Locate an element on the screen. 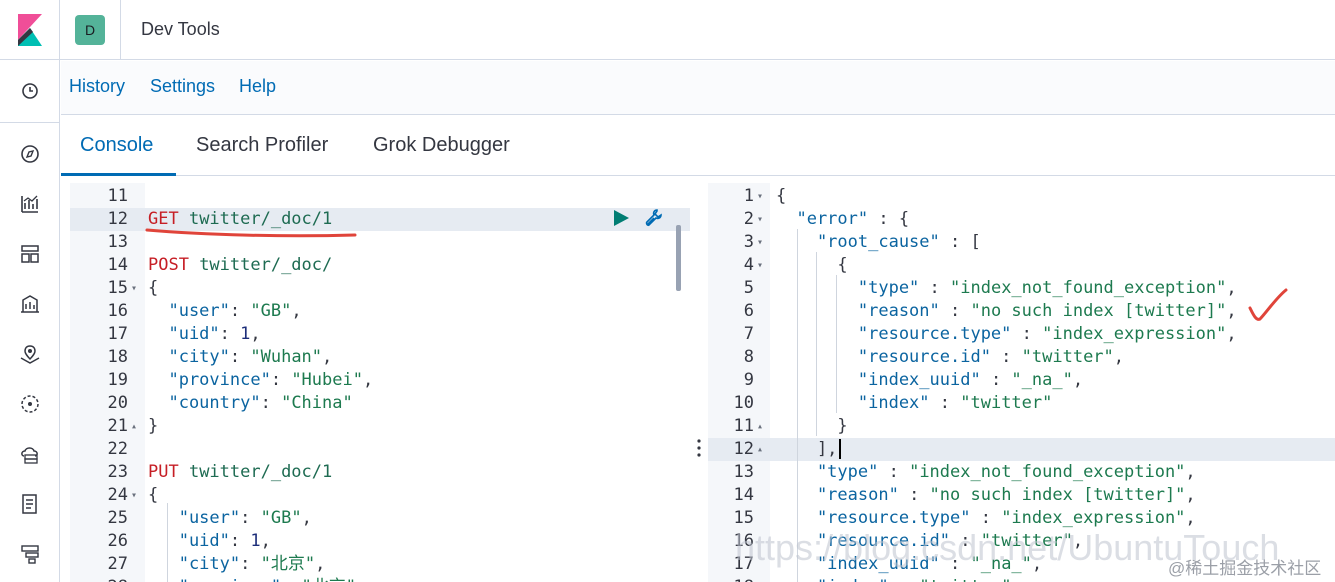 This screenshot has height=582, width=1335. wrench-settings-icon is located at coordinates (654, 218).